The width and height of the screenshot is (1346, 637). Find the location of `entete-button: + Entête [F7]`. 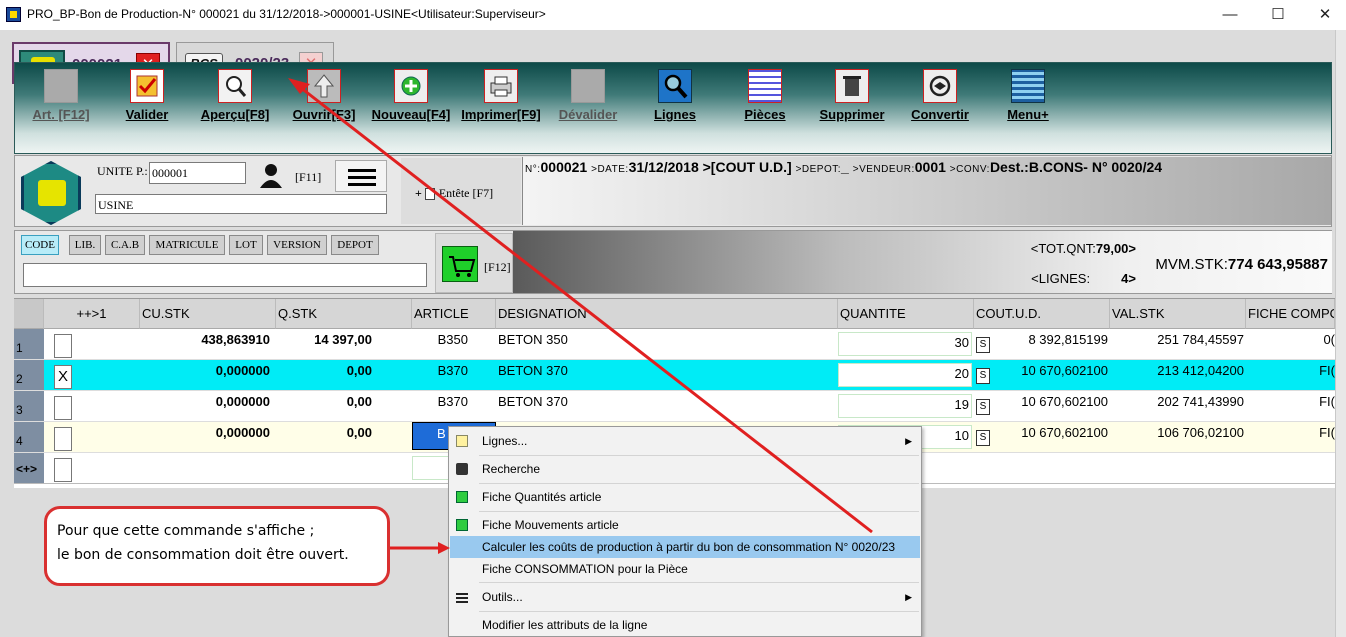

entete-button: + Entête [F7] is located at coordinates (461, 191).